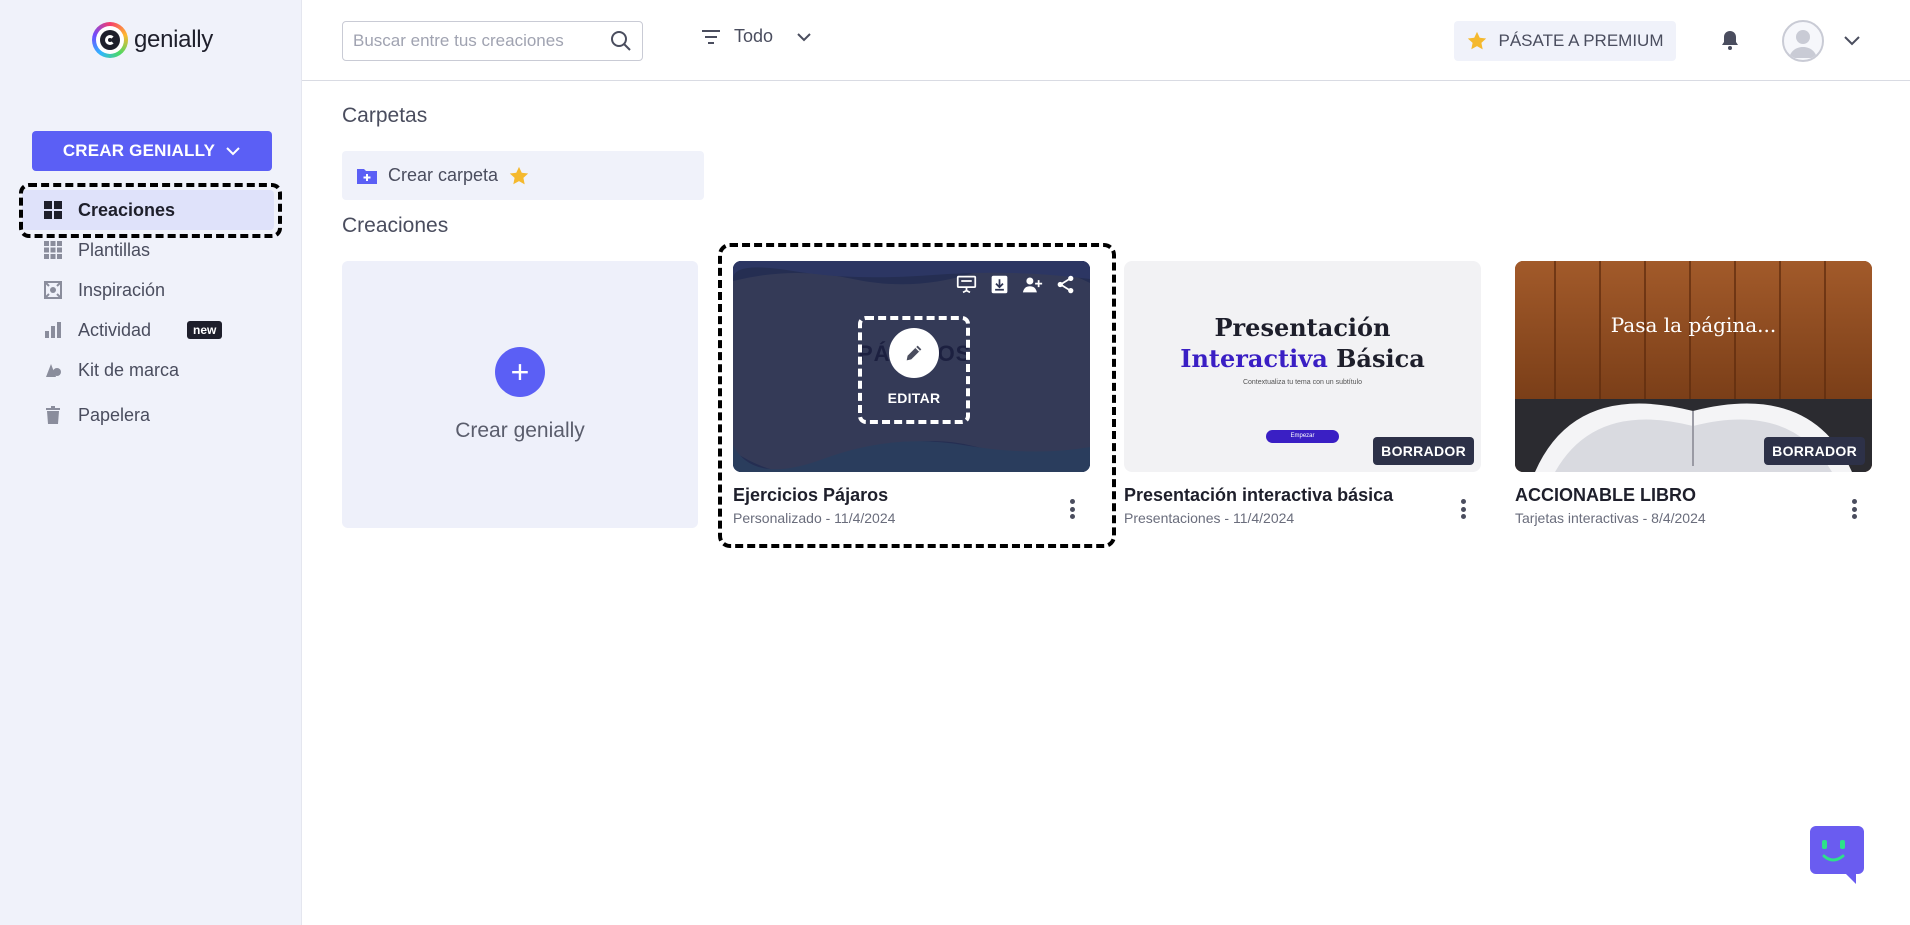  What do you see at coordinates (114, 414) in the screenshot?
I see `sidebar-item-label: Papelera` at bounding box center [114, 414].